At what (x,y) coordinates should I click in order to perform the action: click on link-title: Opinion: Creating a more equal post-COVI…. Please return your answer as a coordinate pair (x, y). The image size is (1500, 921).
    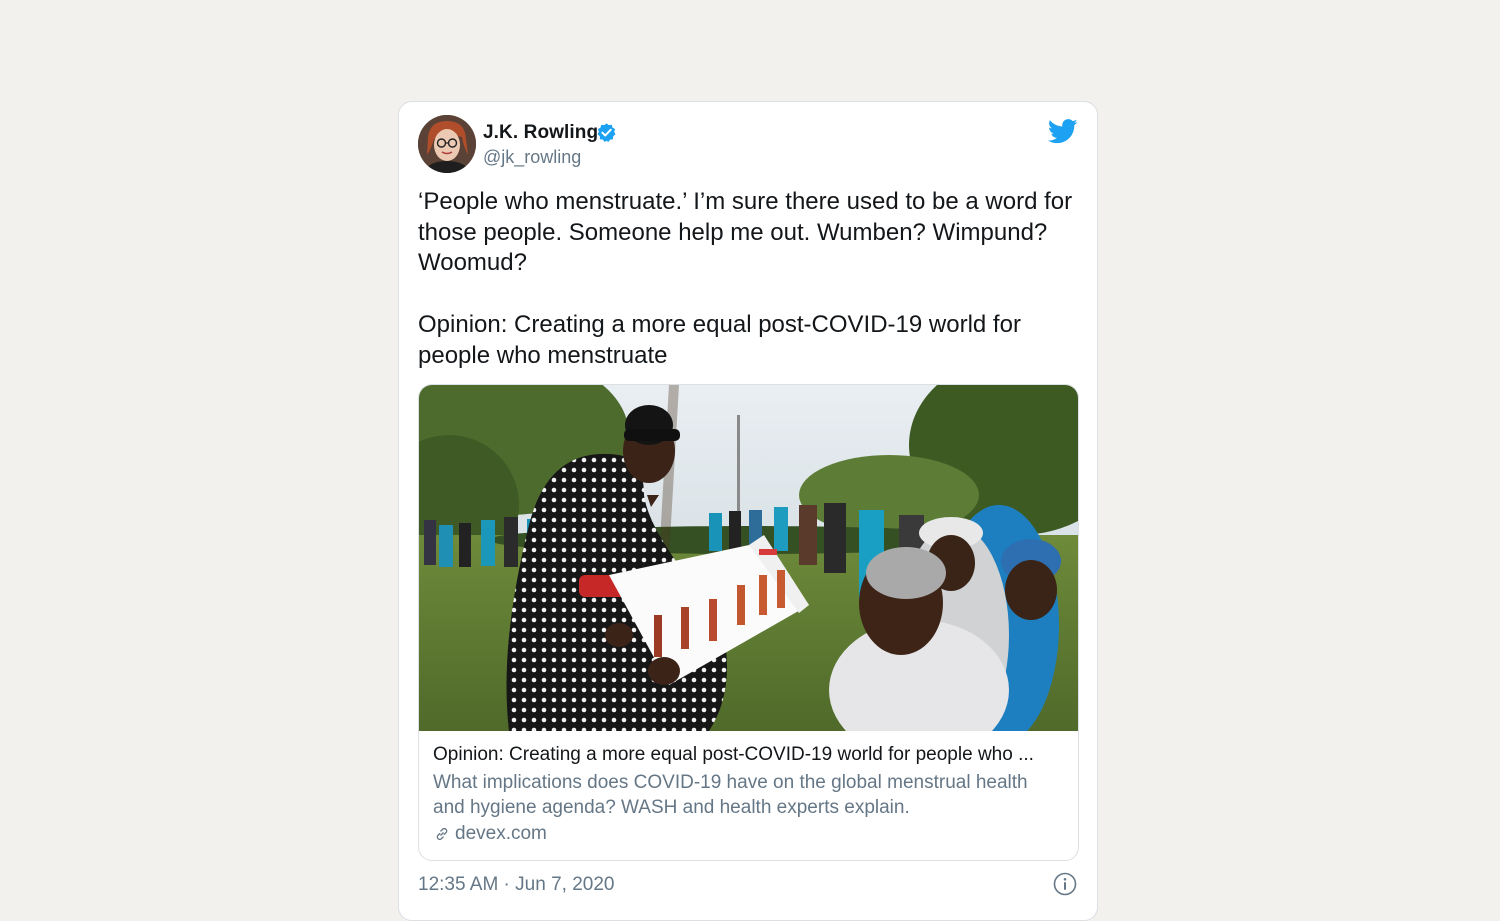
    Looking at the image, I should click on (748, 755).